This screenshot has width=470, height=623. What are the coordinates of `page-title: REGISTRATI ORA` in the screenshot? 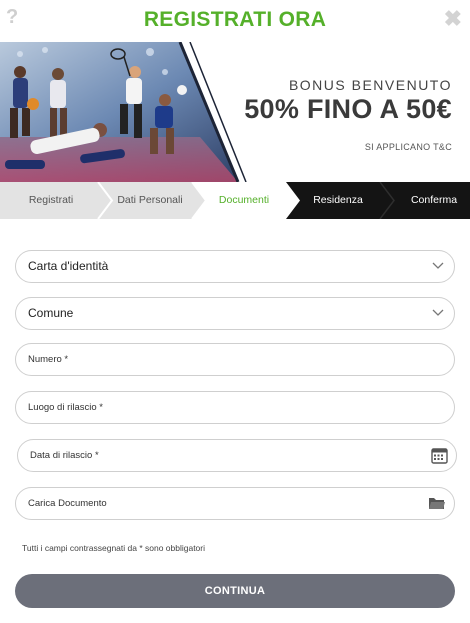 It's located at (235, 19).